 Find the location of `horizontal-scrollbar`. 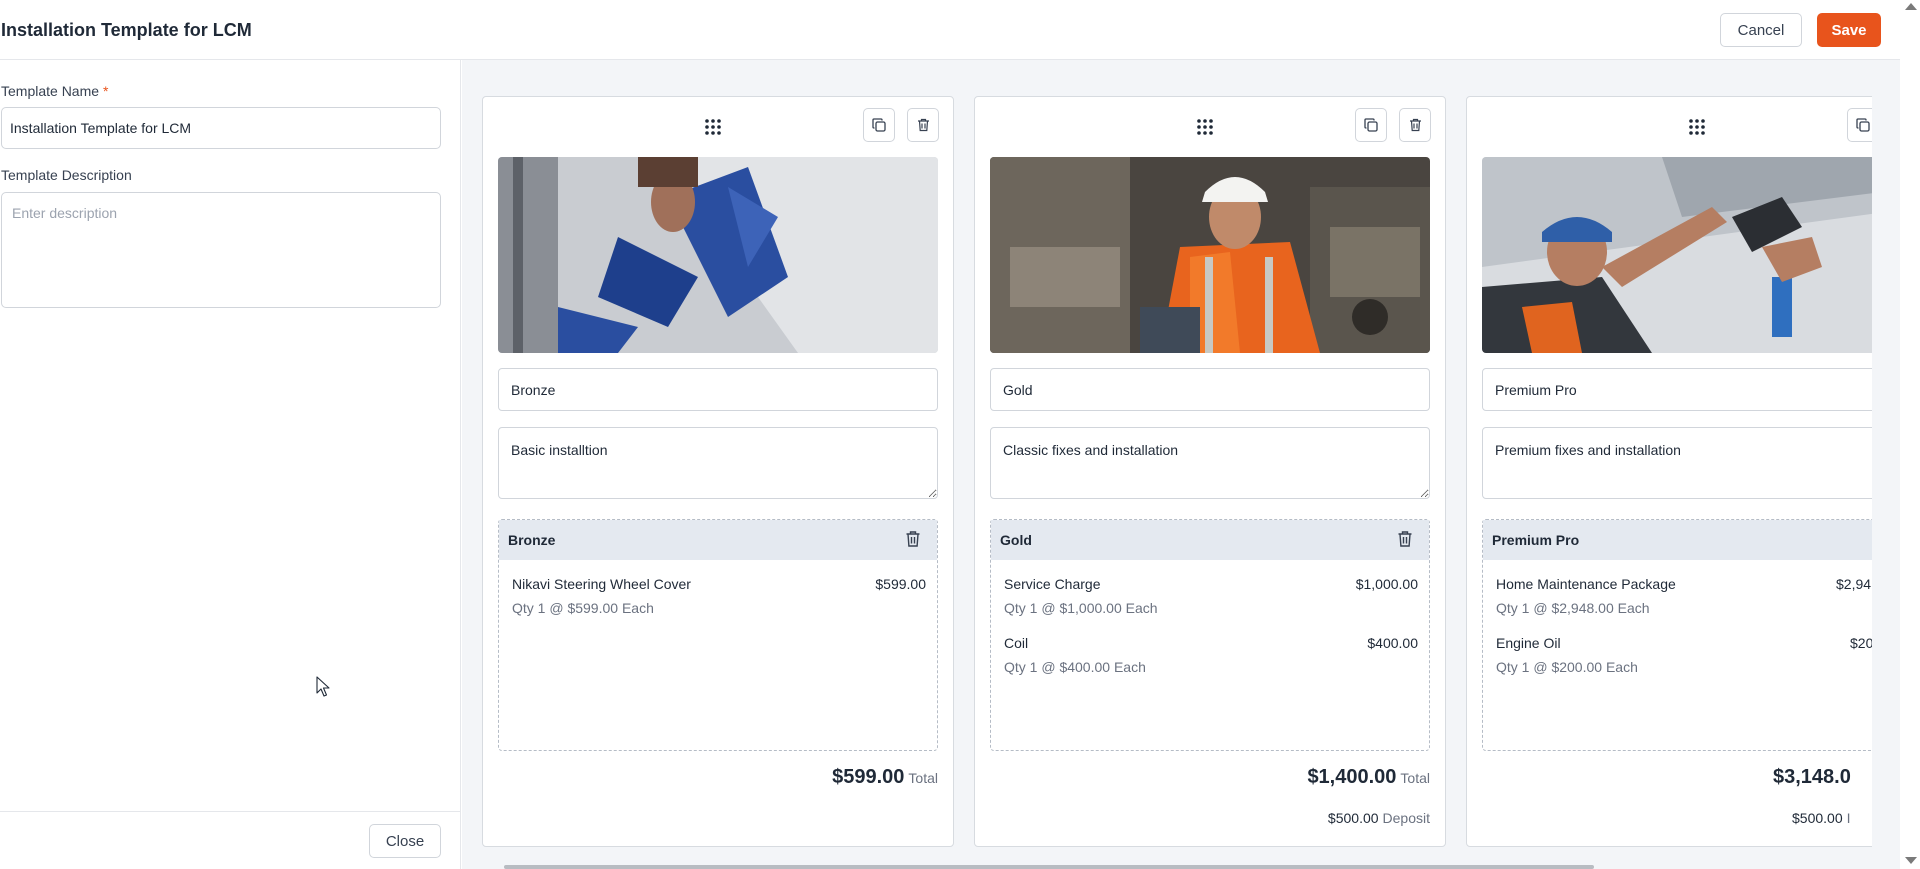

horizontal-scrollbar is located at coordinates (1177, 865).